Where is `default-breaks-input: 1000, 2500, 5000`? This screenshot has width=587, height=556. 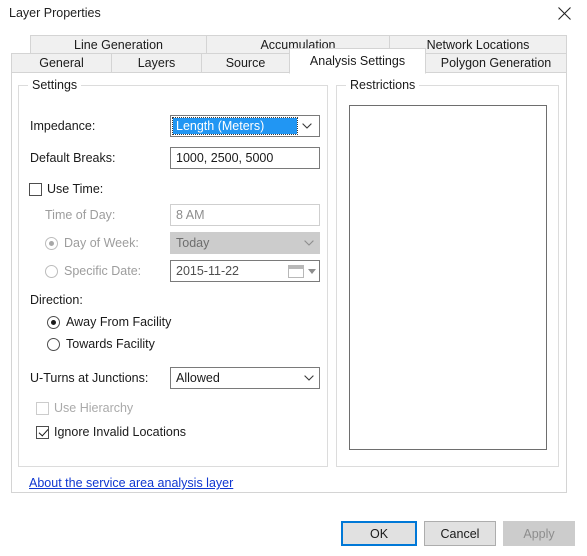 default-breaks-input: 1000, 2500, 5000 is located at coordinates (245, 158).